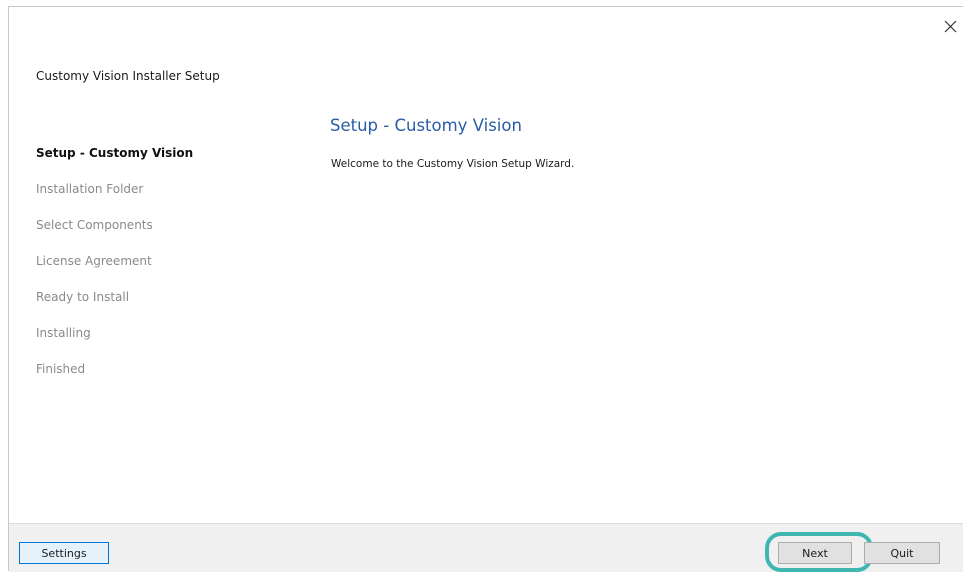 Image resolution: width=963 pixels, height=572 pixels. Describe the element at coordinates (115, 153) in the screenshot. I see `step-setup: Setup - Customy Vision` at that location.